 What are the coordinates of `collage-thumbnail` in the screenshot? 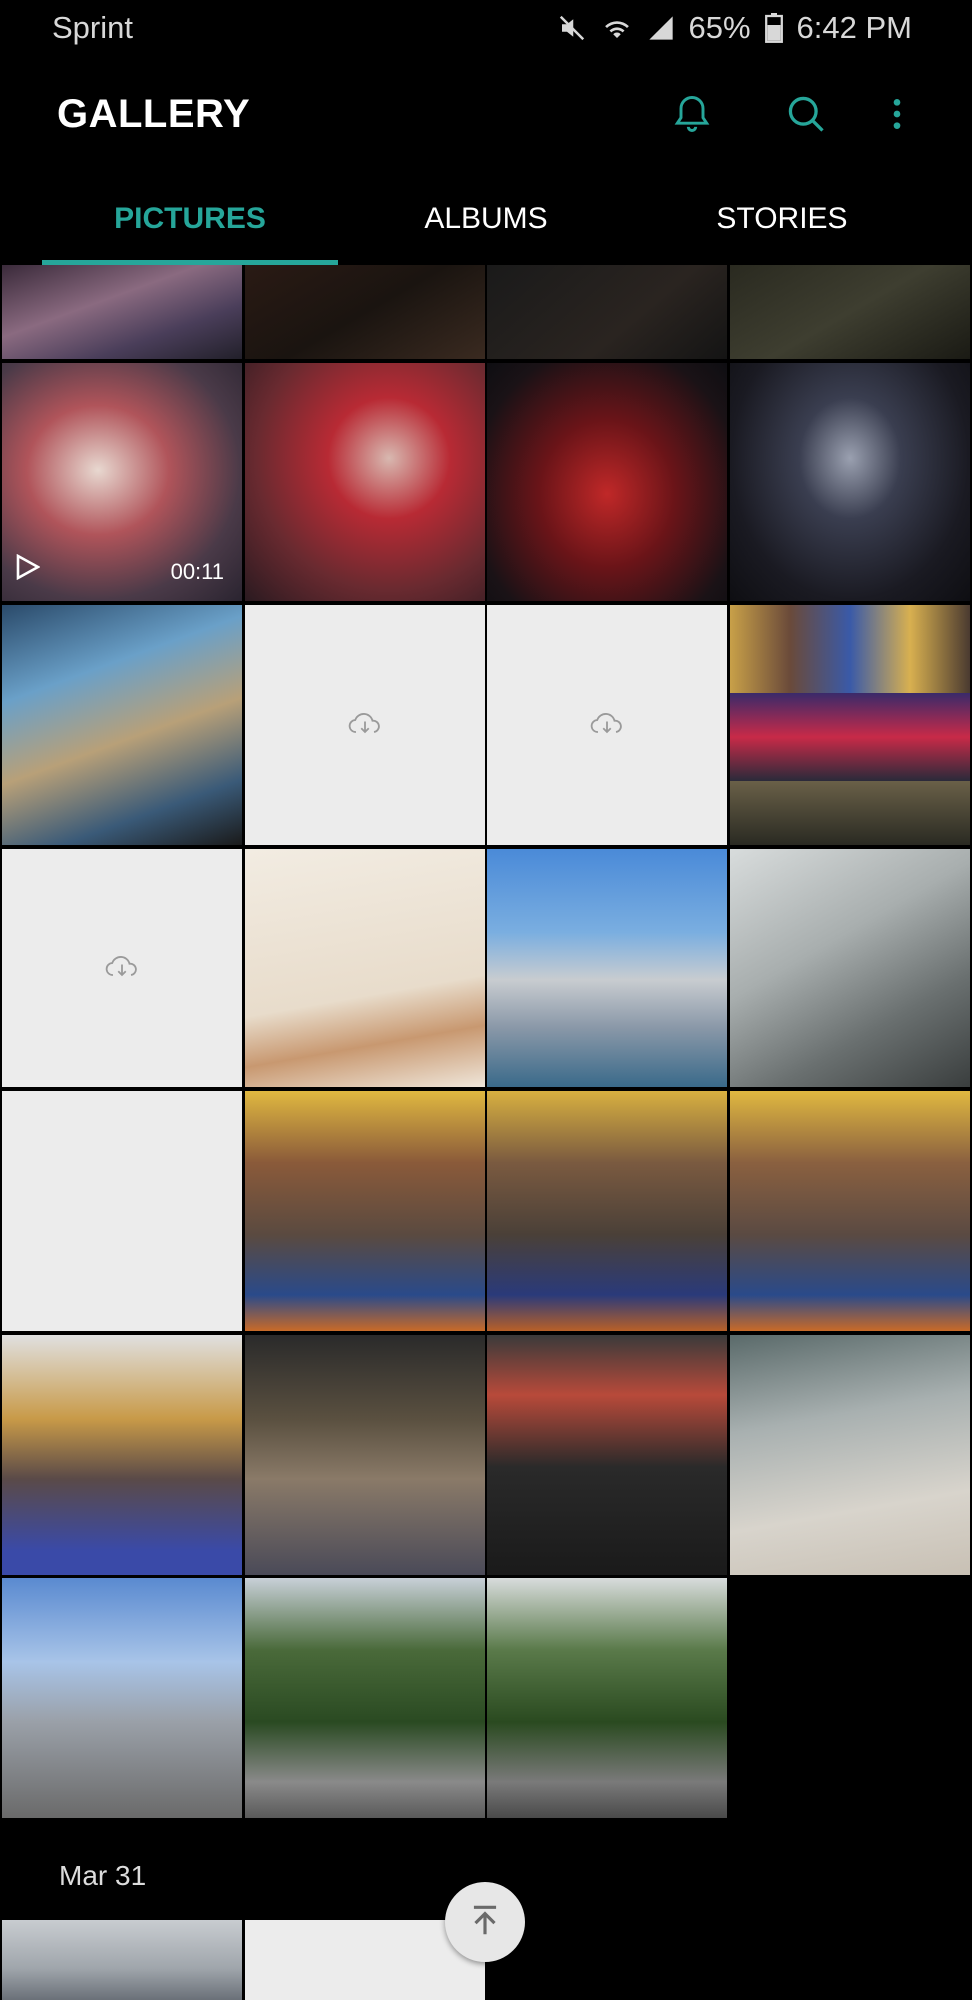 It's located at (850, 725).